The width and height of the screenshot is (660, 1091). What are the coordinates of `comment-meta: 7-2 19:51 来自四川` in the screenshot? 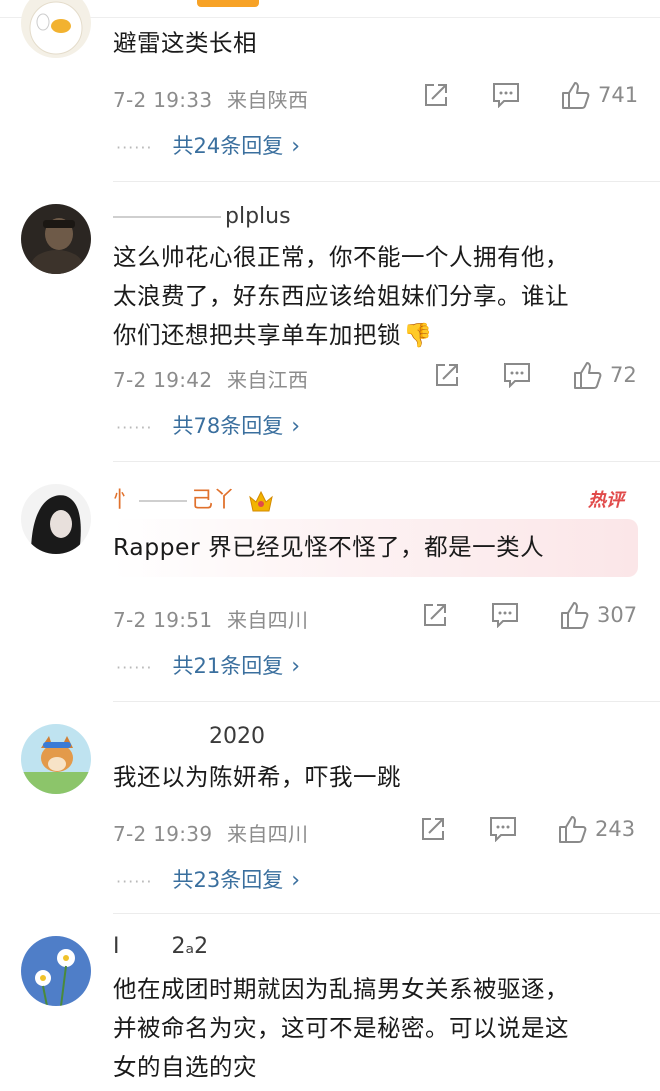 It's located at (210, 618).